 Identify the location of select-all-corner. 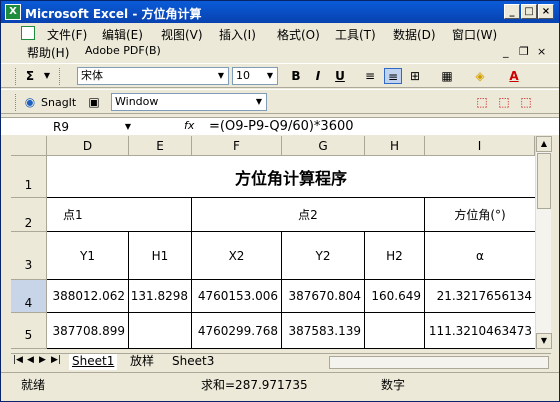
(29, 146).